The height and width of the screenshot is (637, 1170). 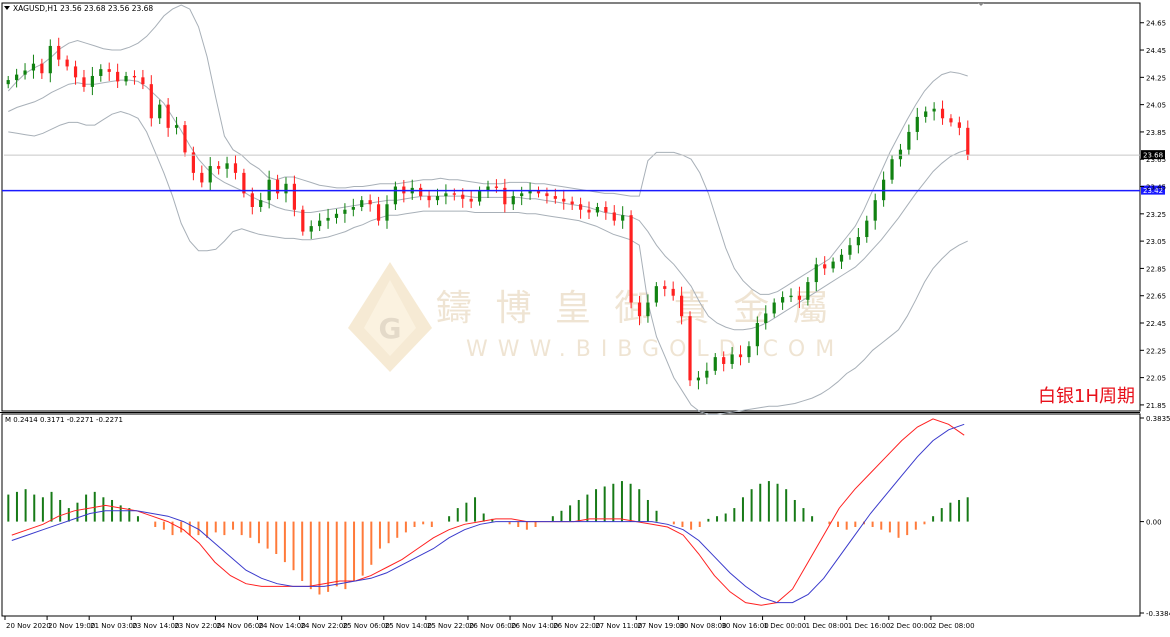 I want to click on price-tick-label: 22.65, so click(x=1156, y=297).